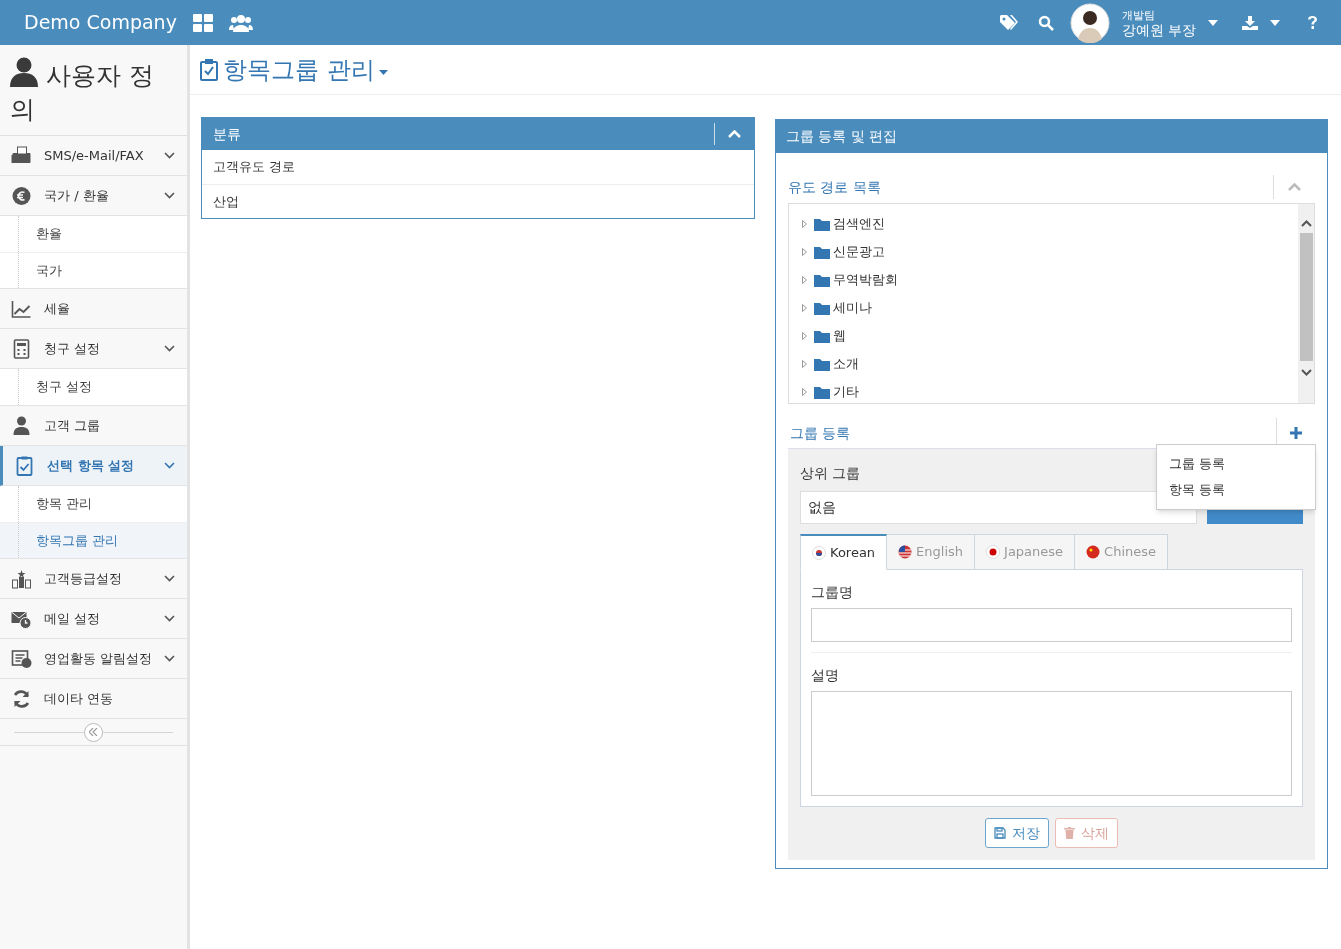  Describe the element at coordinates (820, 433) in the screenshot. I see `section-title: 그룹 등록` at that location.